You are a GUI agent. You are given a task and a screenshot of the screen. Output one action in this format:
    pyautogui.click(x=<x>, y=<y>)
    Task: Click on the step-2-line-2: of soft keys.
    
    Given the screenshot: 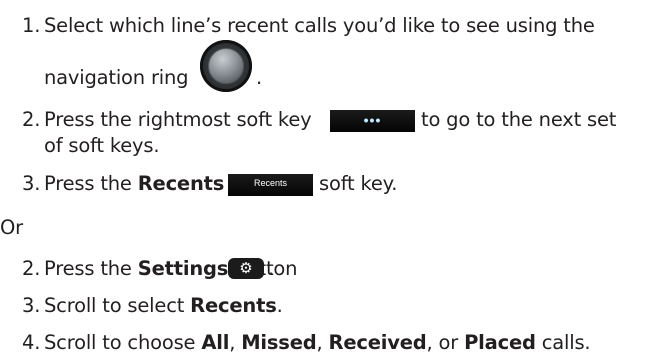 What is the action you would take?
    pyautogui.click(x=102, y=146)
    